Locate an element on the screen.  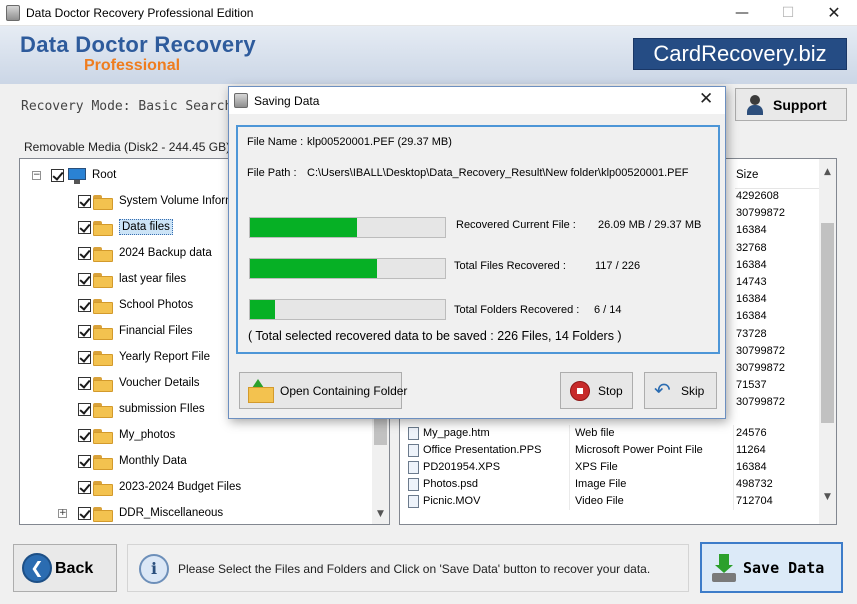
dialog-close-icon: ✕ is located at coordinates (706, 99).